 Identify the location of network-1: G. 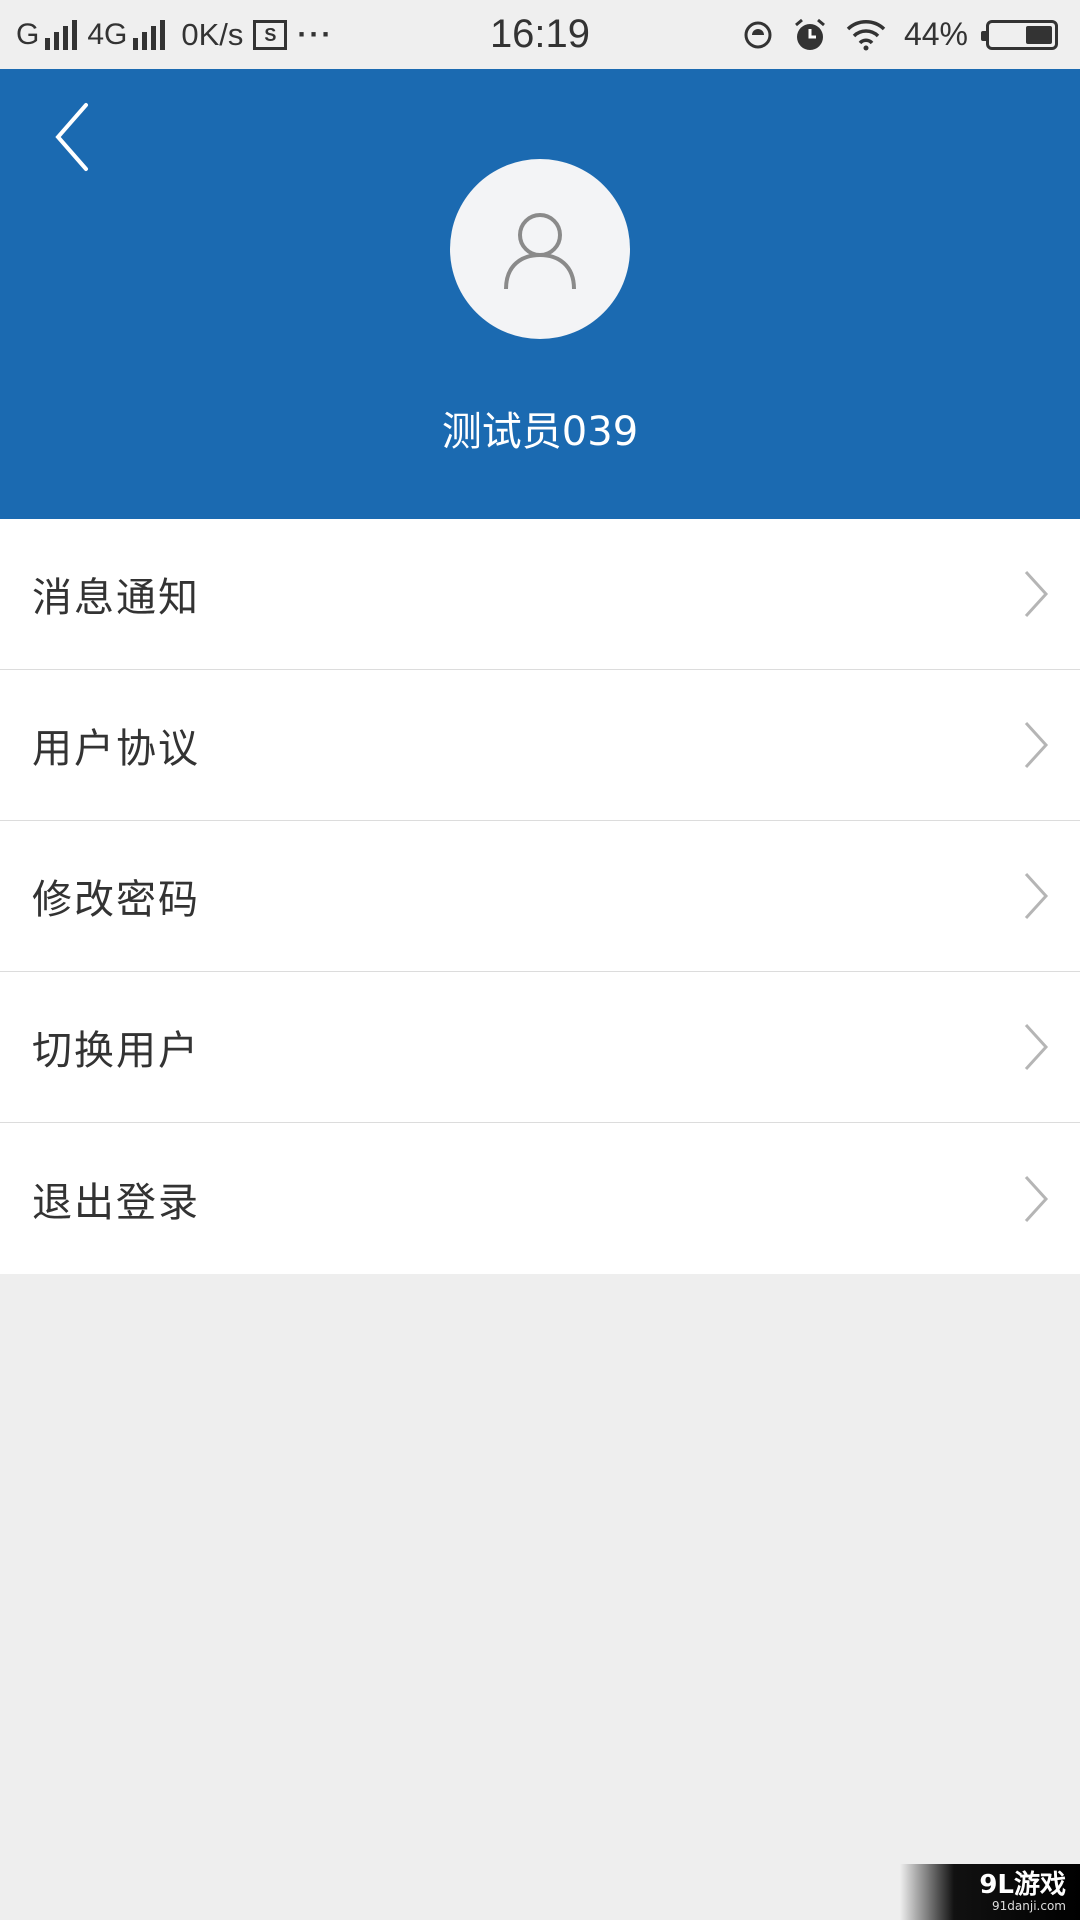
(47, 34).